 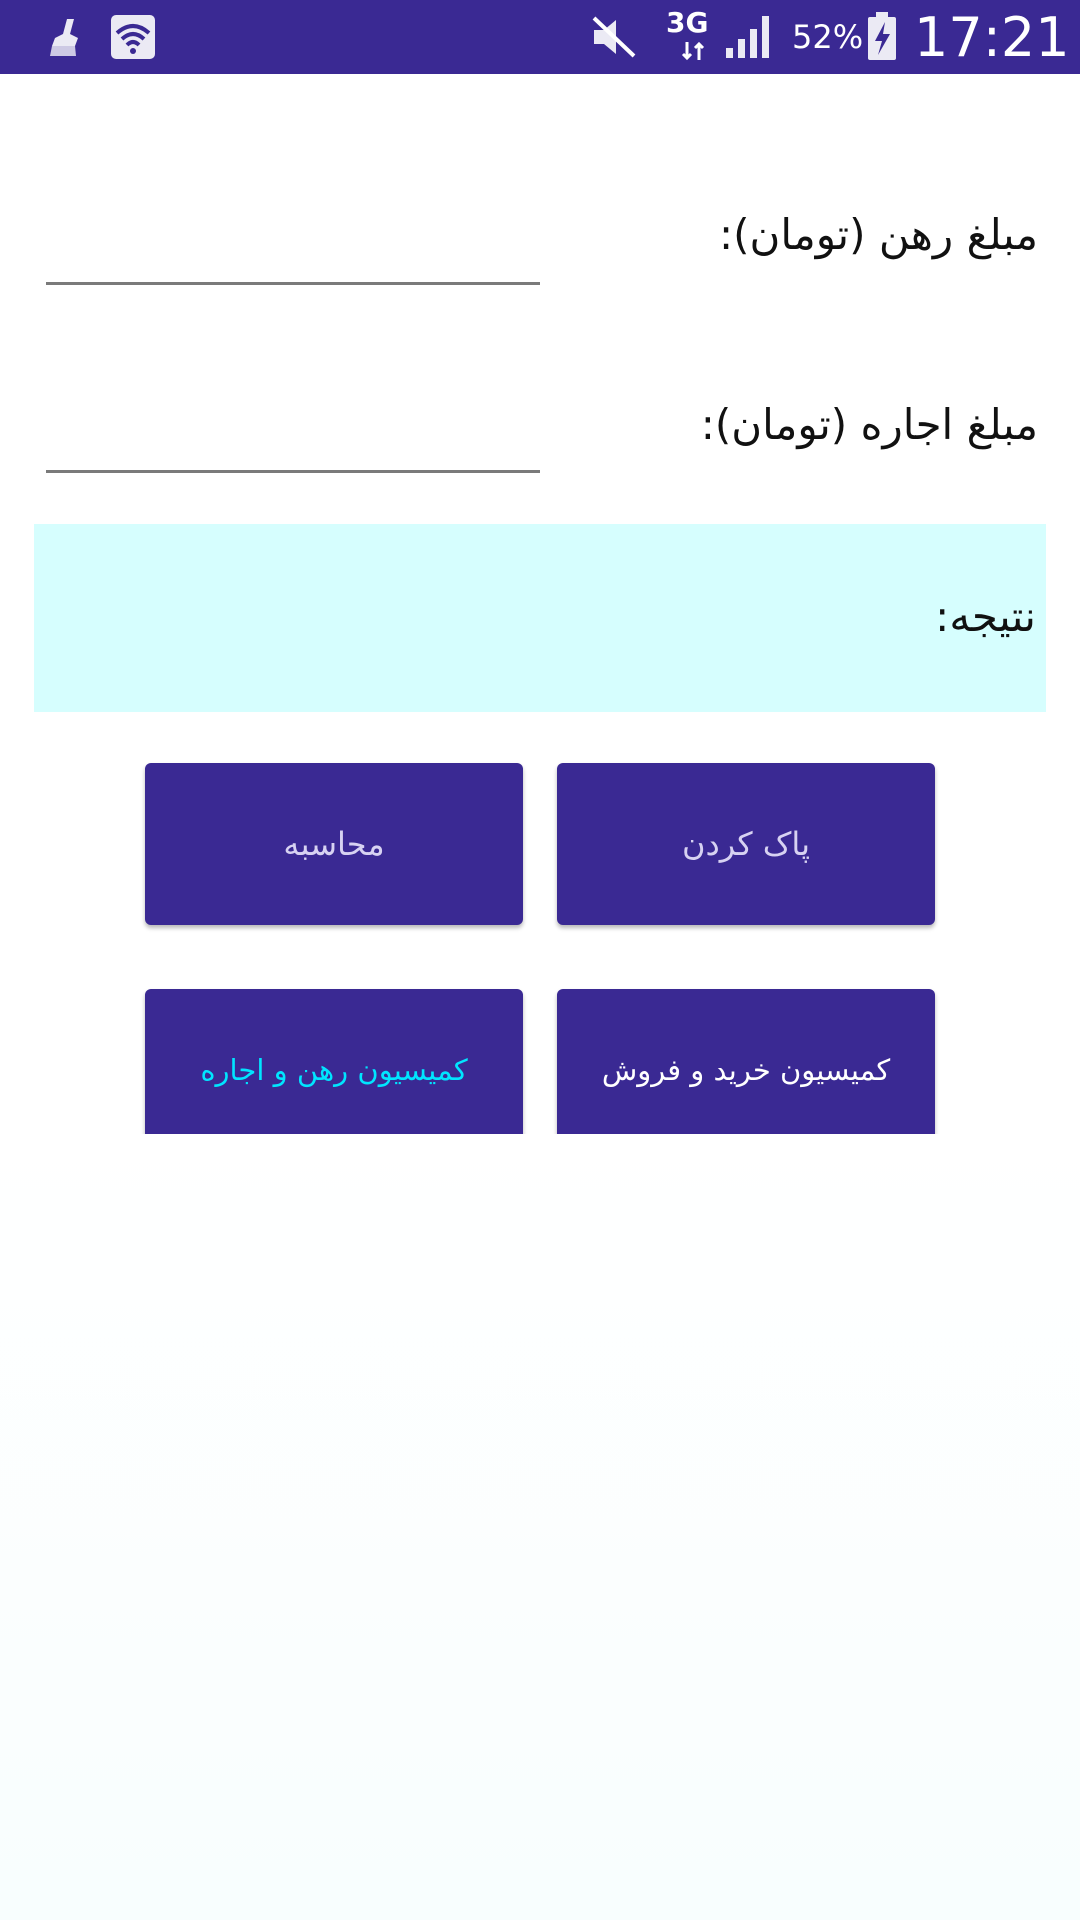 What do you see at coordinates (746, 1070) in the screenshot?
I see `sale-commission-button: کمیسیون خرید و فروش` at bounding box center [746, 1070].